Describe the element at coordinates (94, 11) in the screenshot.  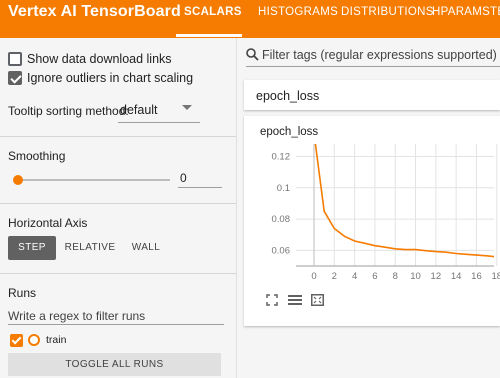
I see `app-title: Vertex AI TensorBoard` at that location.